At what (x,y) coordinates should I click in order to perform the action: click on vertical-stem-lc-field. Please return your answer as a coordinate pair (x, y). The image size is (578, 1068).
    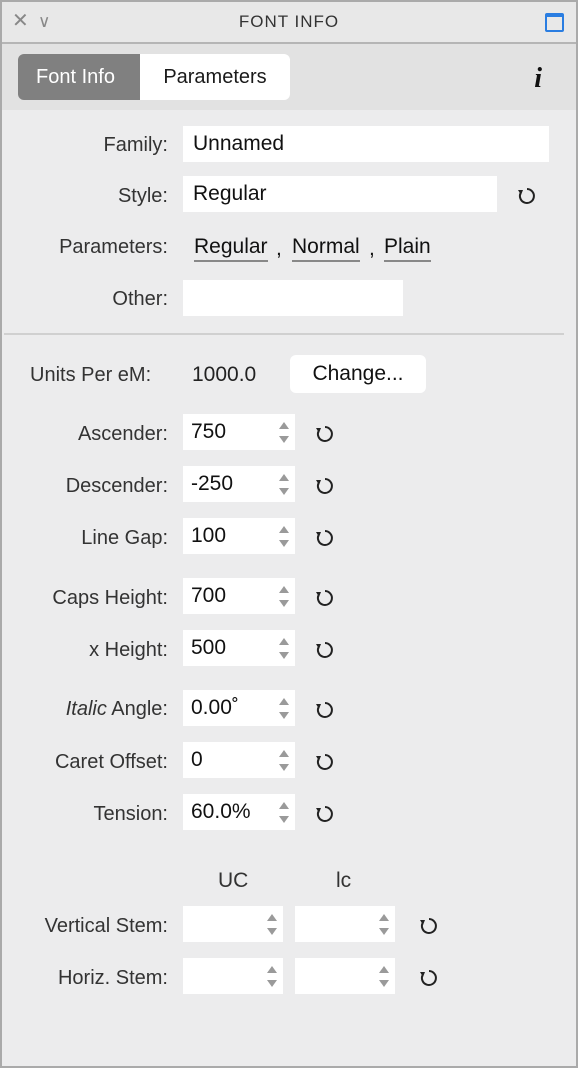
    Looking at the image, I should click on (345, 924).